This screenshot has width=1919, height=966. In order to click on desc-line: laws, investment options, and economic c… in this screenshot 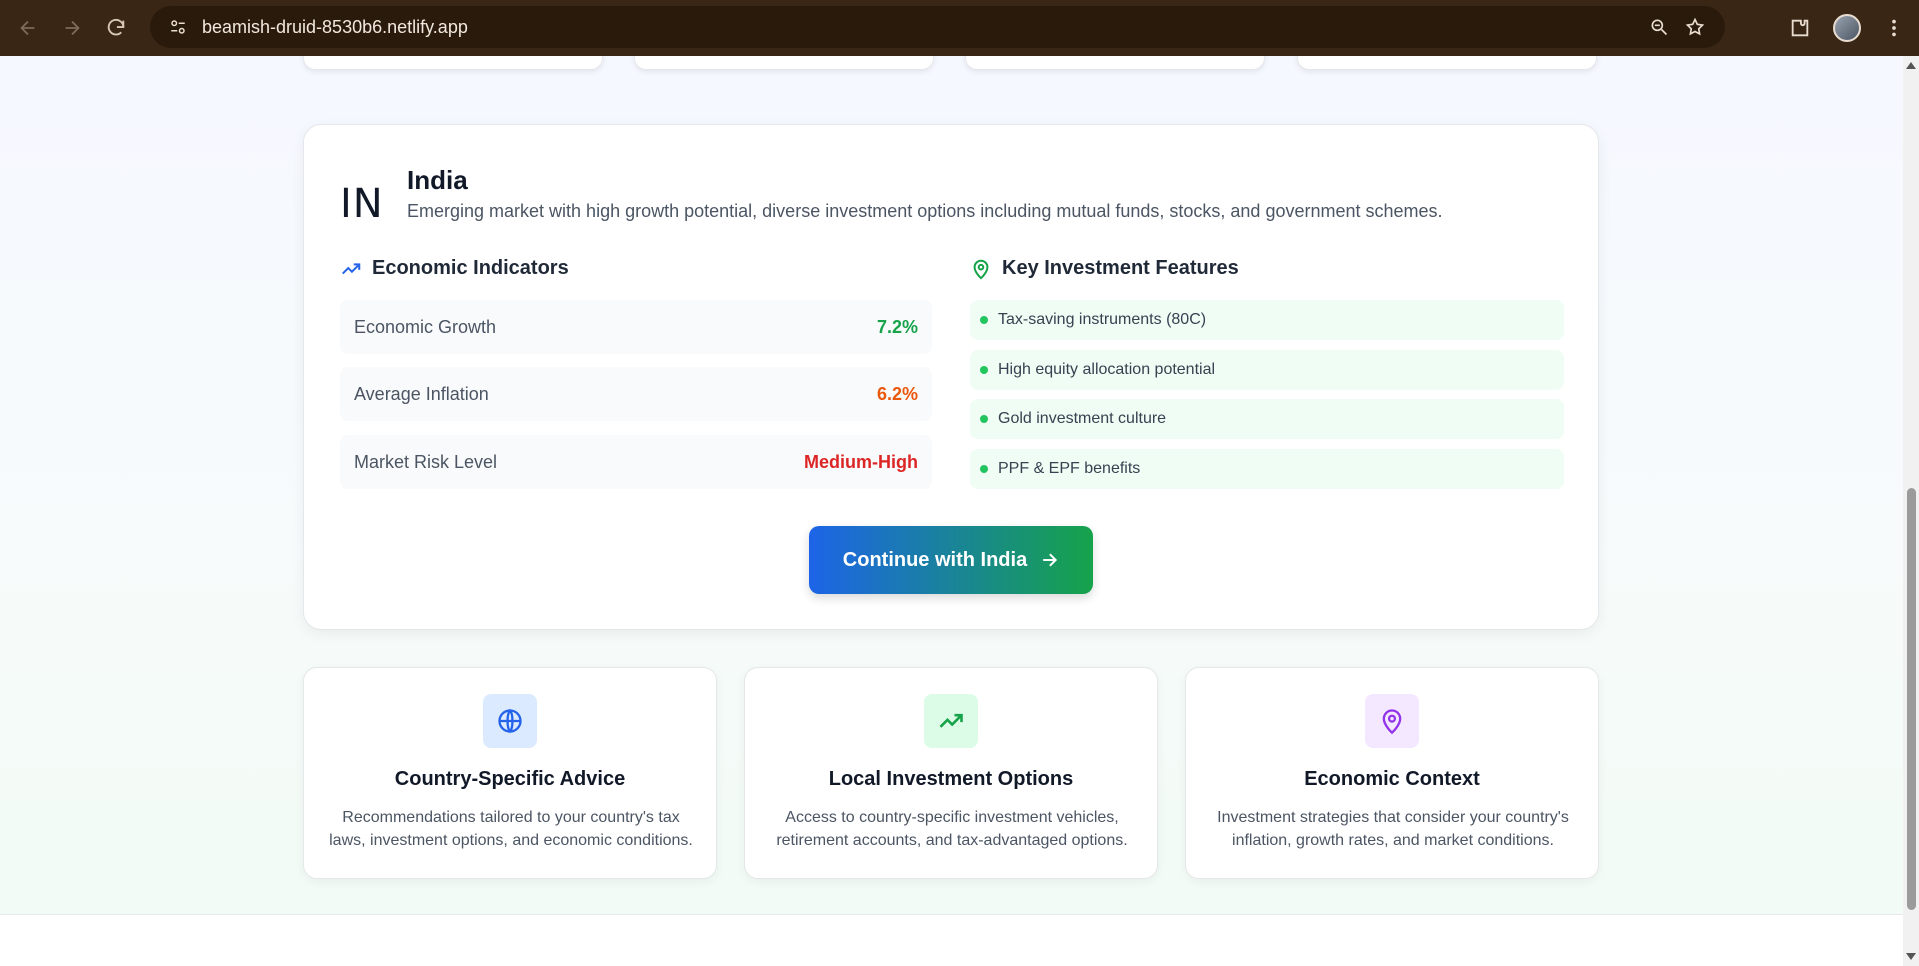, I will do `click(511, 840)`.